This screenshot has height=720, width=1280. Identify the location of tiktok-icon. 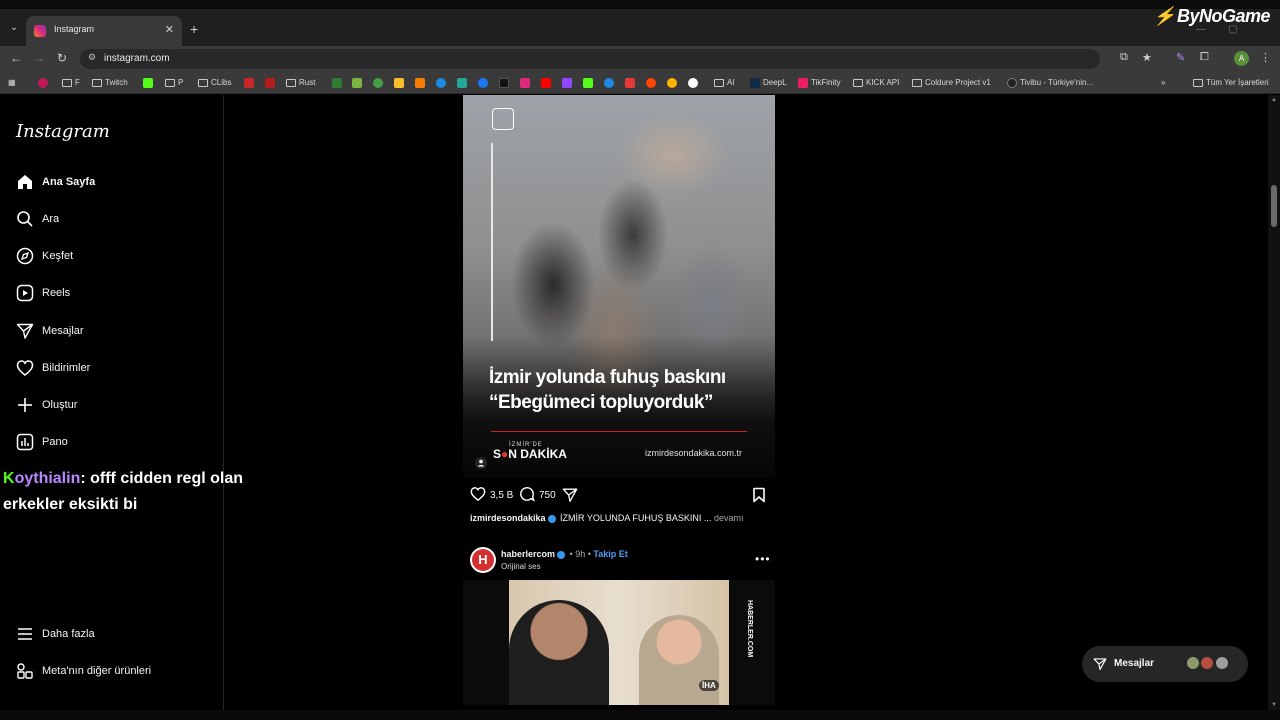
(505, 83).